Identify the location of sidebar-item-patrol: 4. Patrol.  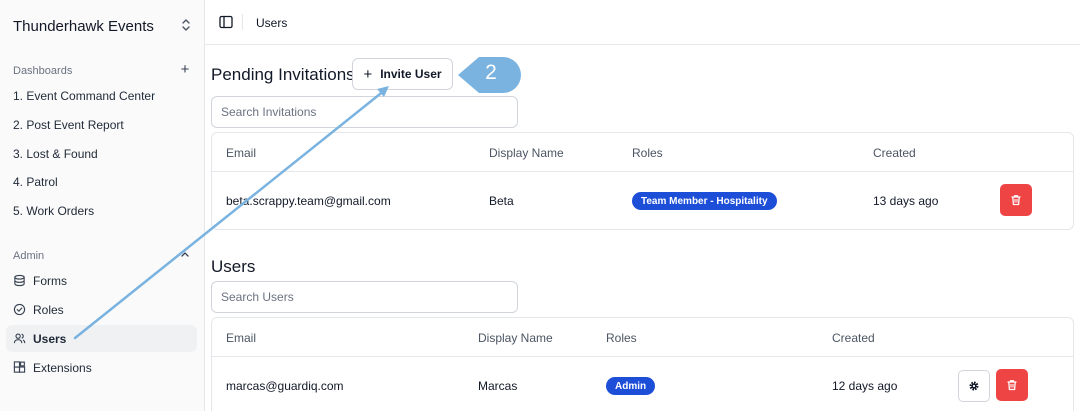
(101, 181).